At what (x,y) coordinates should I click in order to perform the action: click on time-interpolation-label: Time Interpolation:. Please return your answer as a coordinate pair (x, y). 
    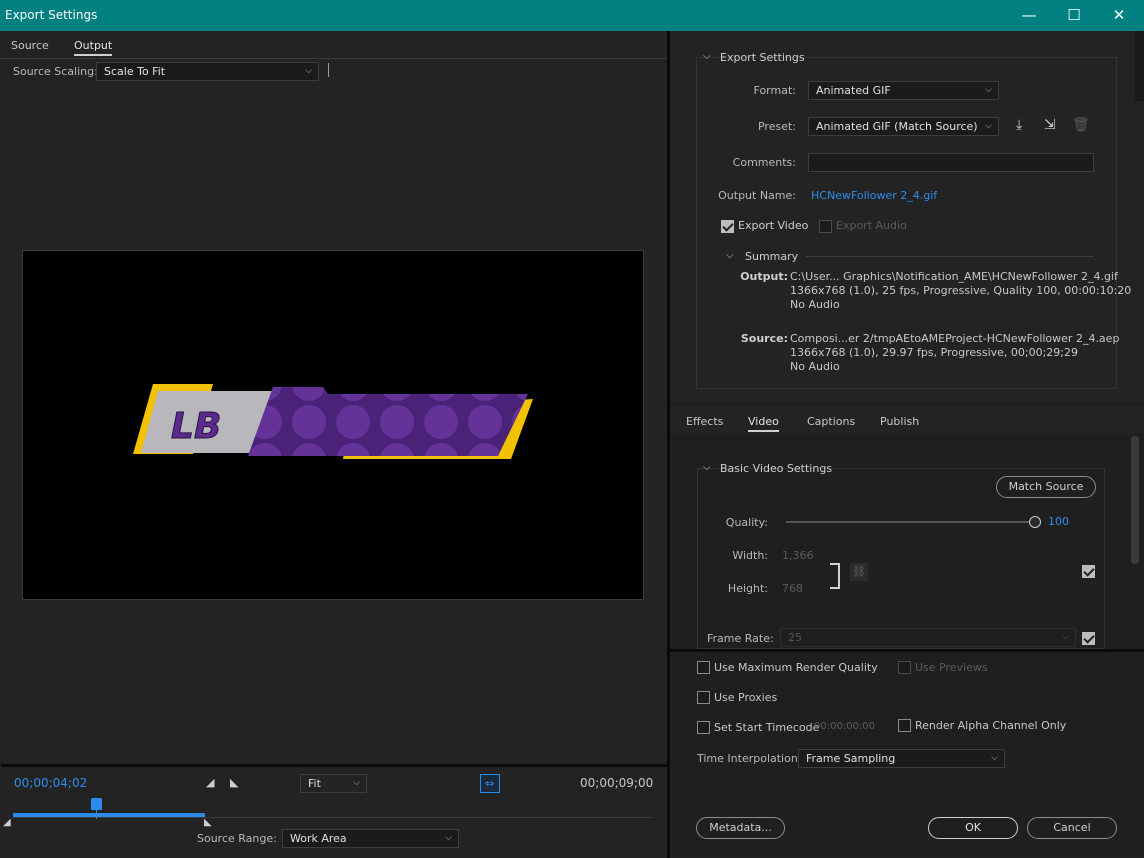
    Looking at the image, I should click on (749, 758).